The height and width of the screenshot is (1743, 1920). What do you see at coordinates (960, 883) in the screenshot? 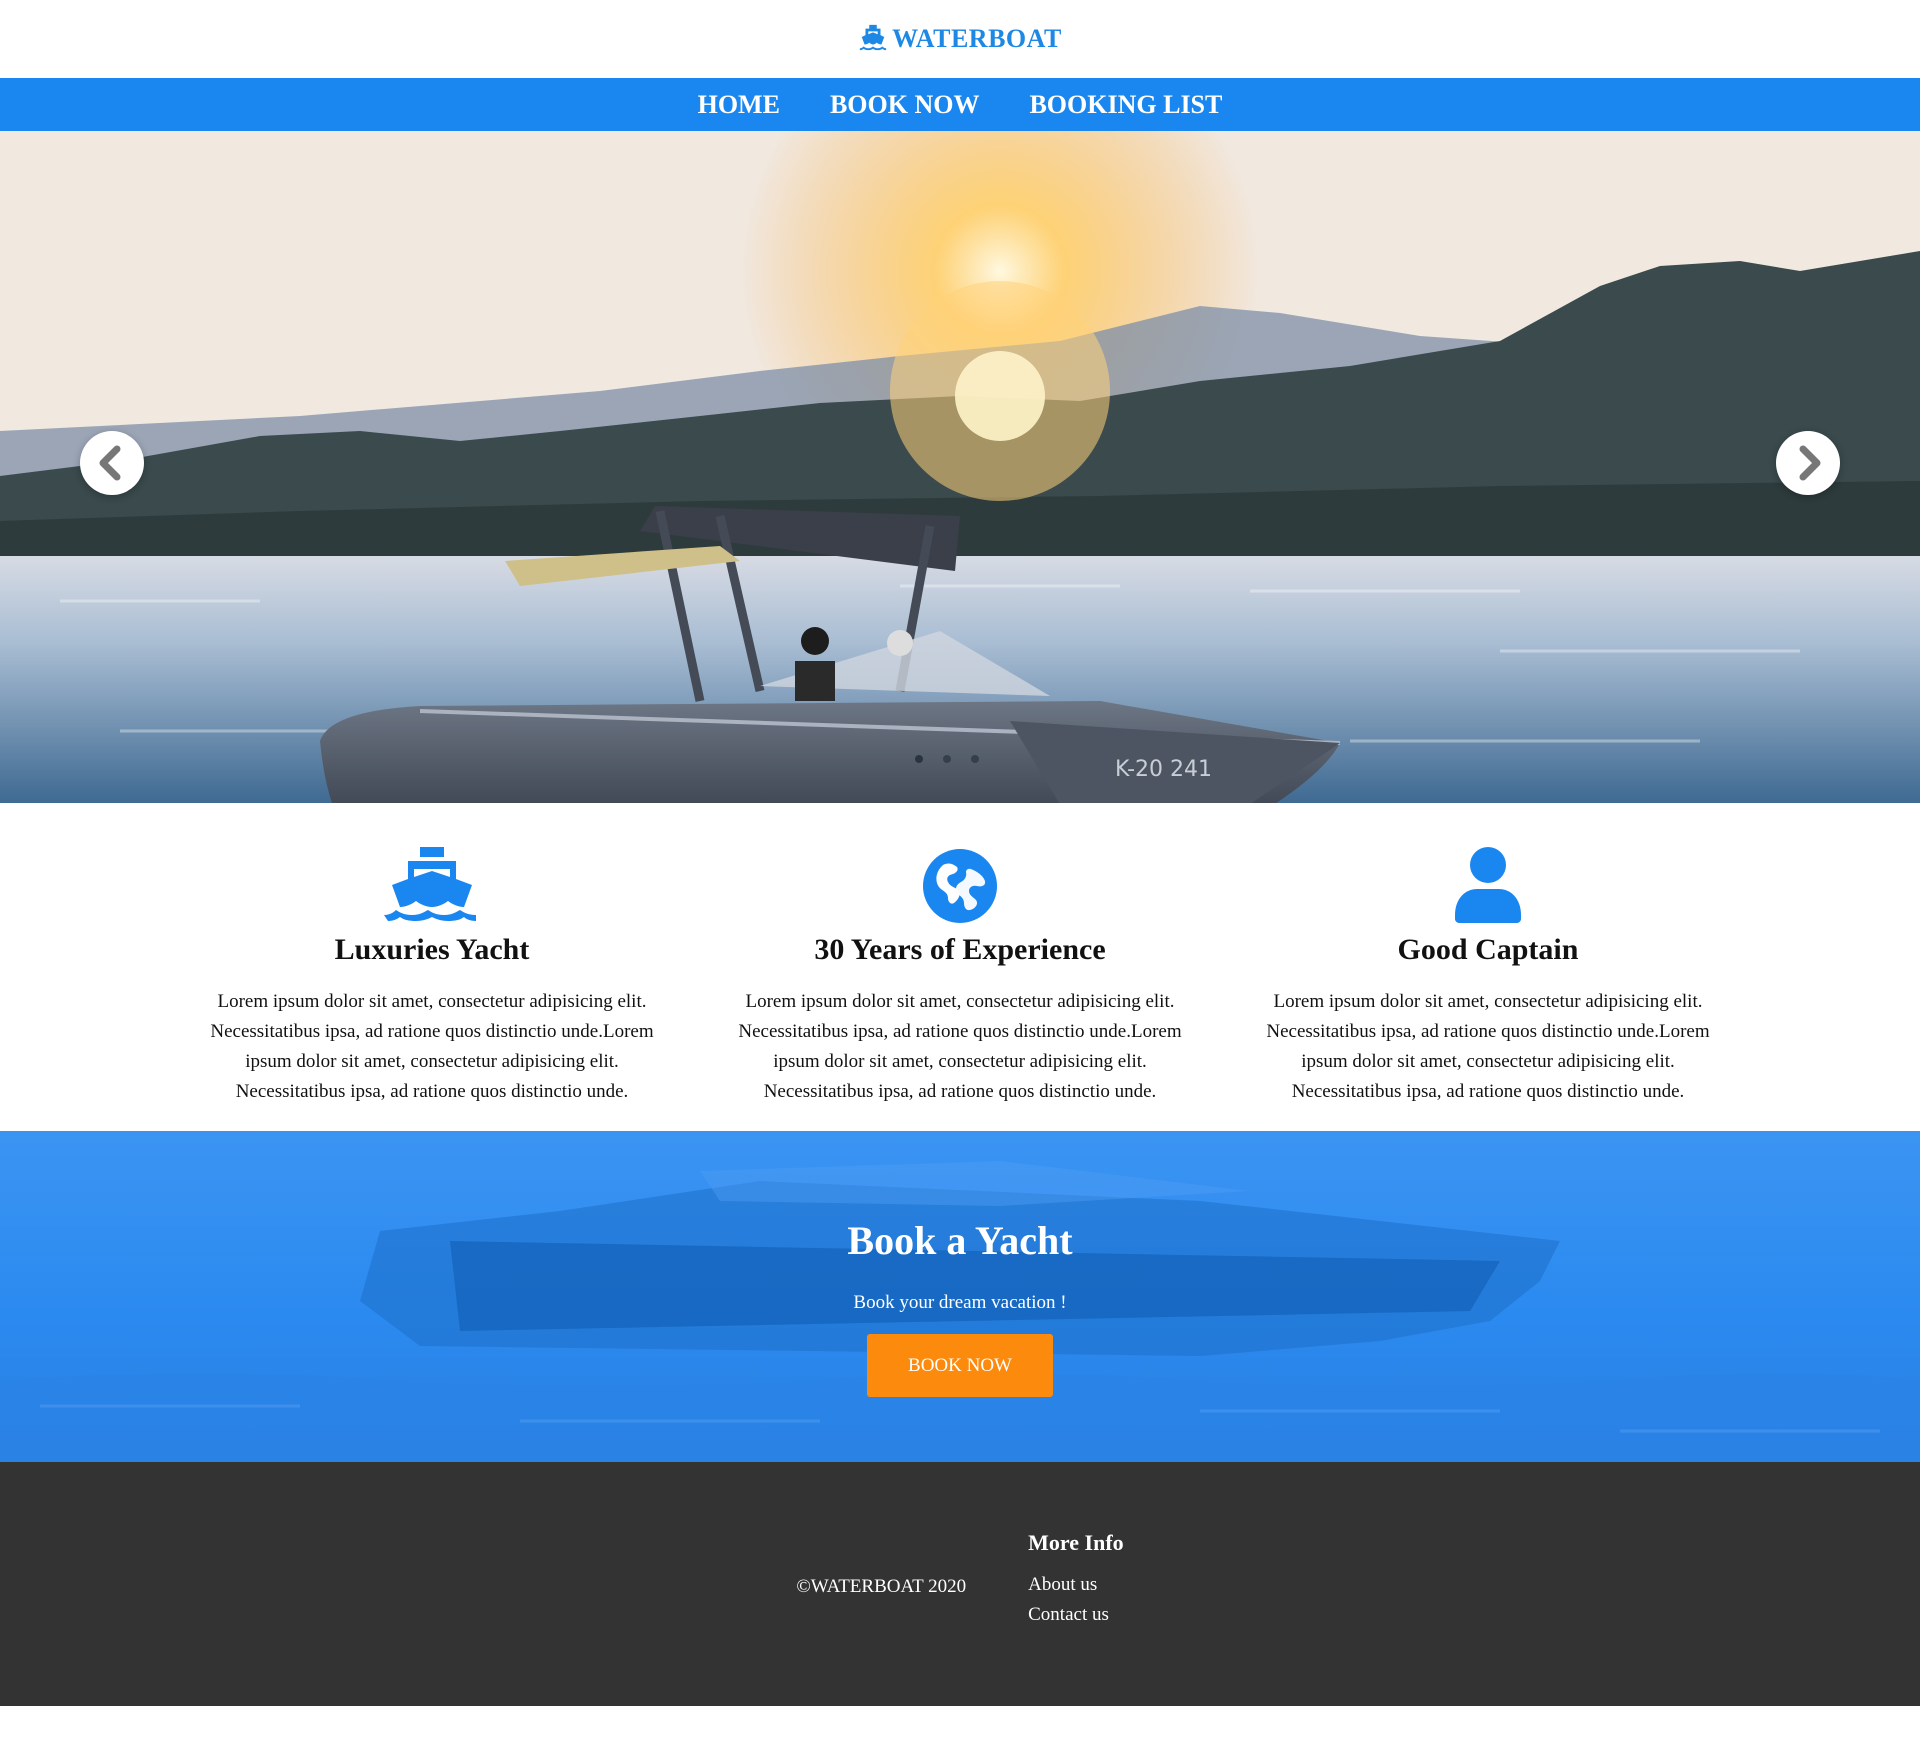
I see `globe-icon` at bounding box center [960, 883].